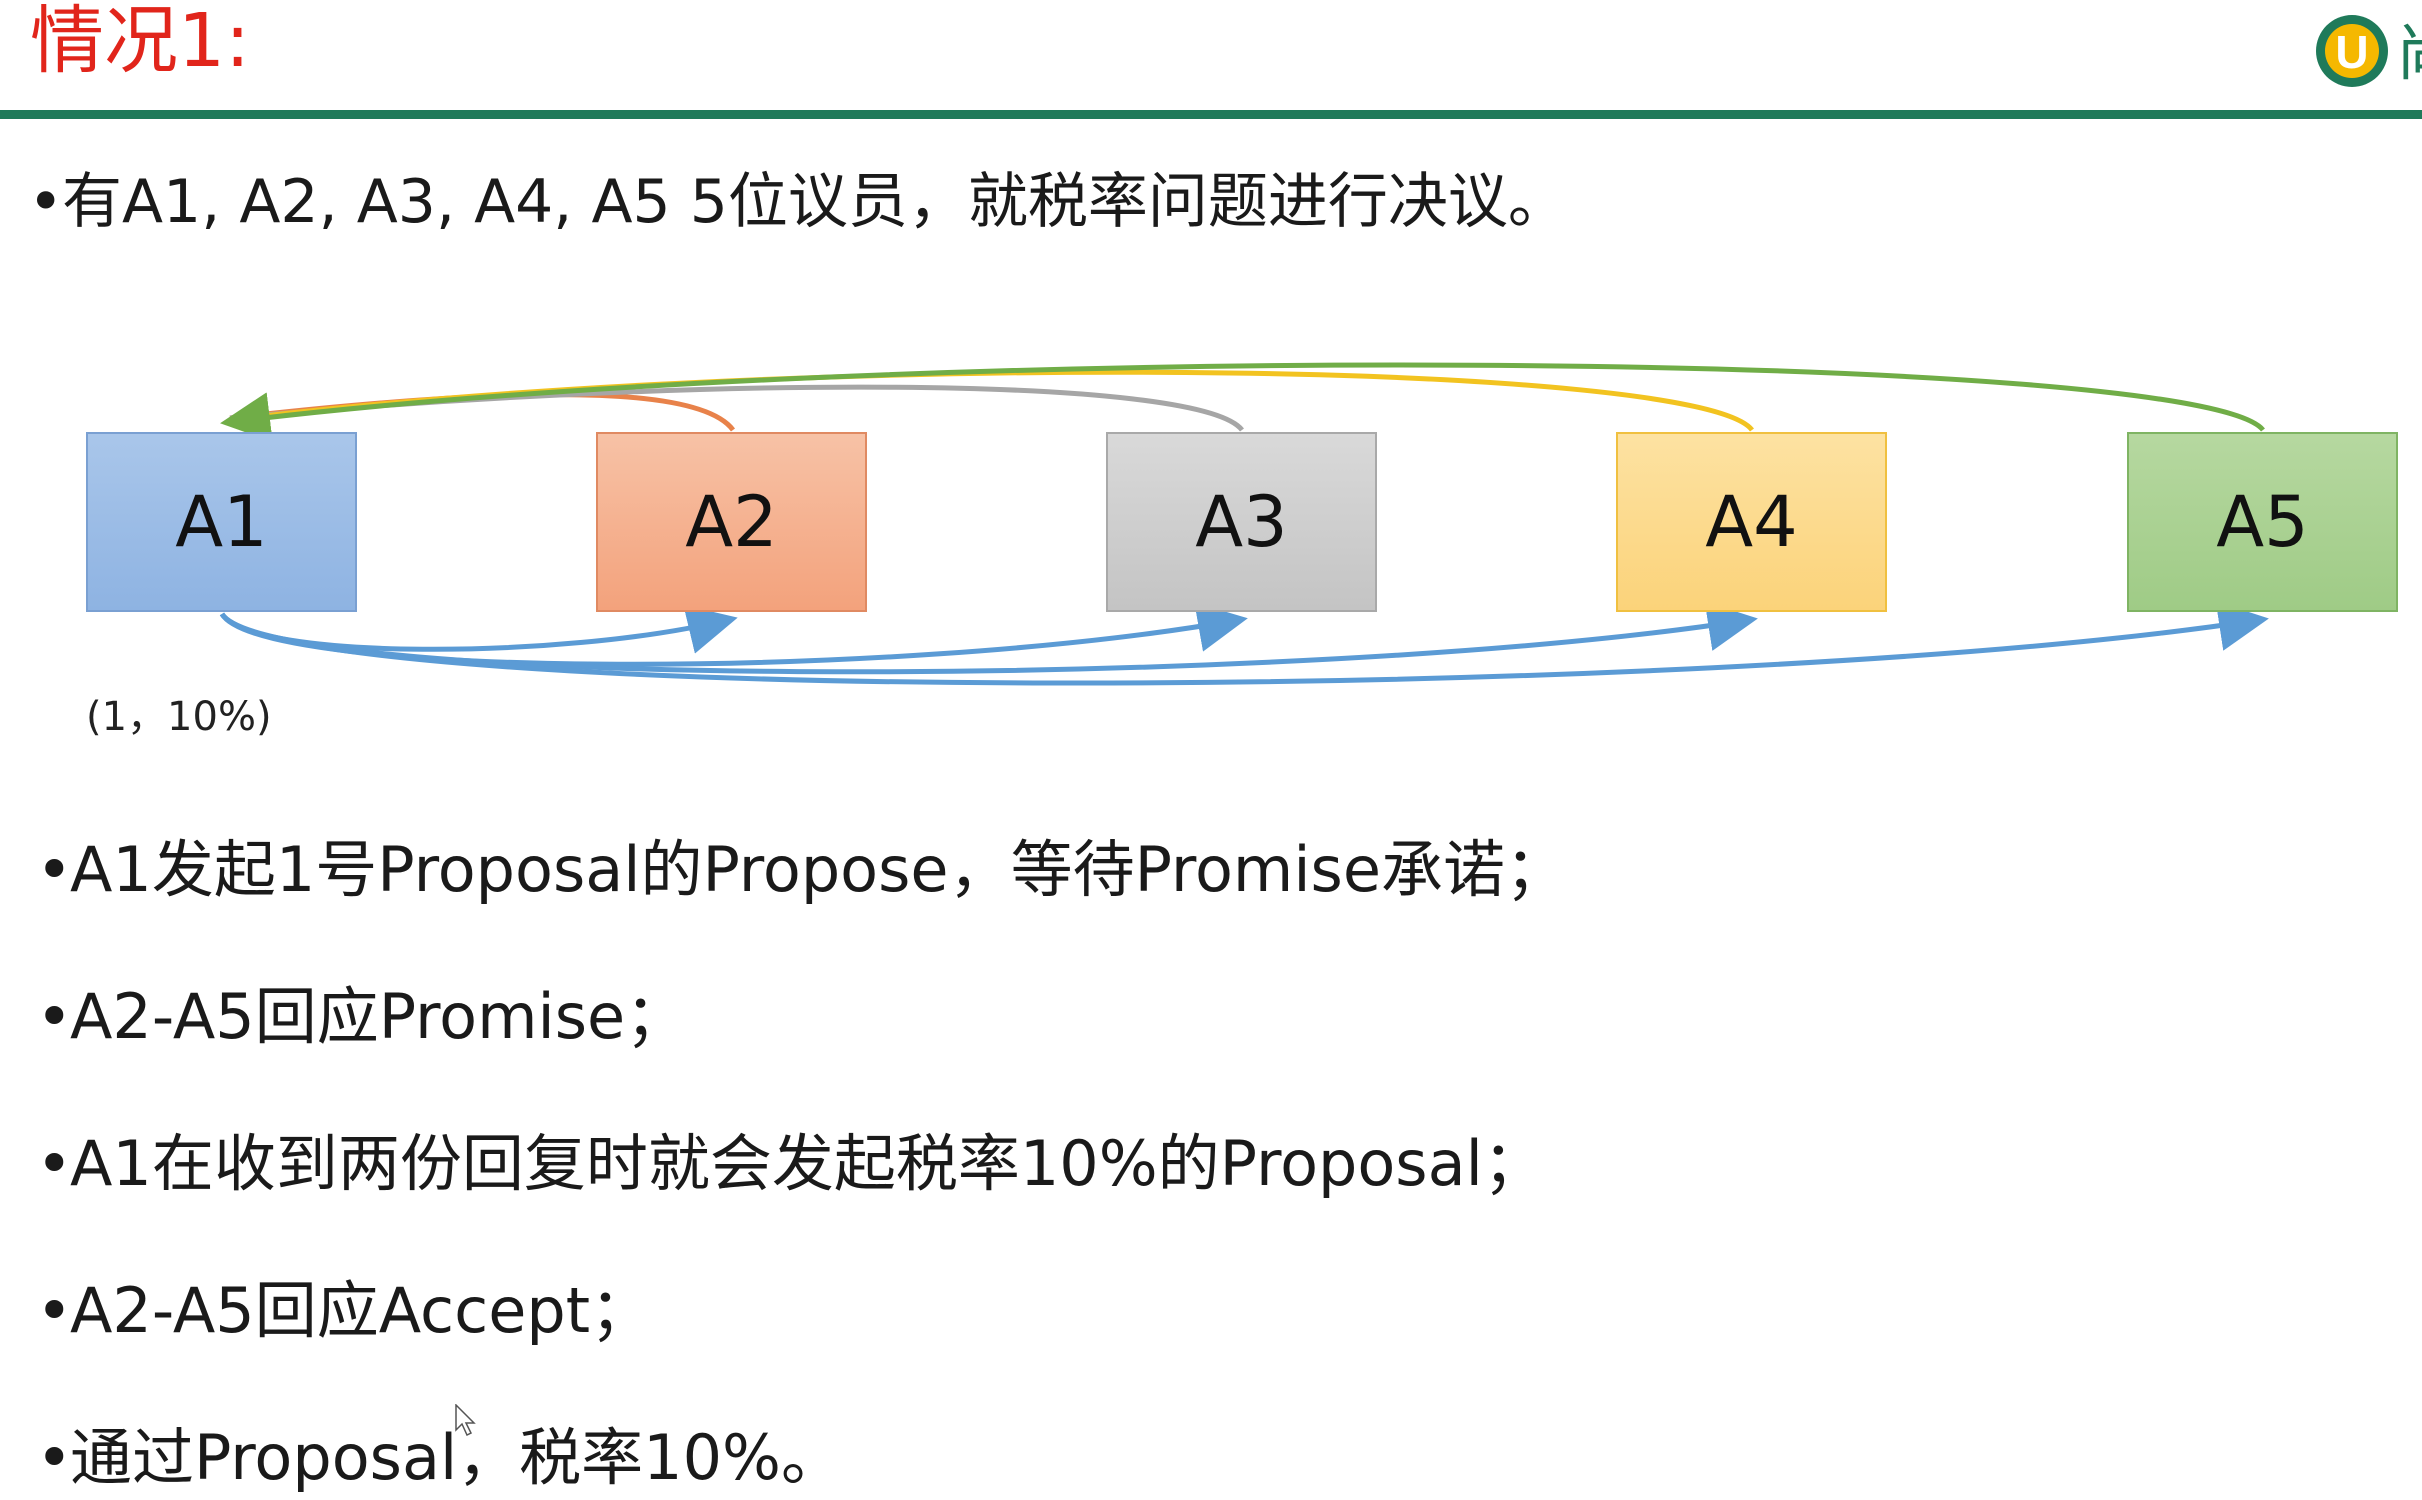 Image resolution: width=2422 pixels, height=1500 pixels. What do you see at coordinates (807, 1163) in the screenshot?
I see `bullet-text: A1在收到两份回复时就会发起税率10%的Proposal；` at bounding box center [807, 1163].